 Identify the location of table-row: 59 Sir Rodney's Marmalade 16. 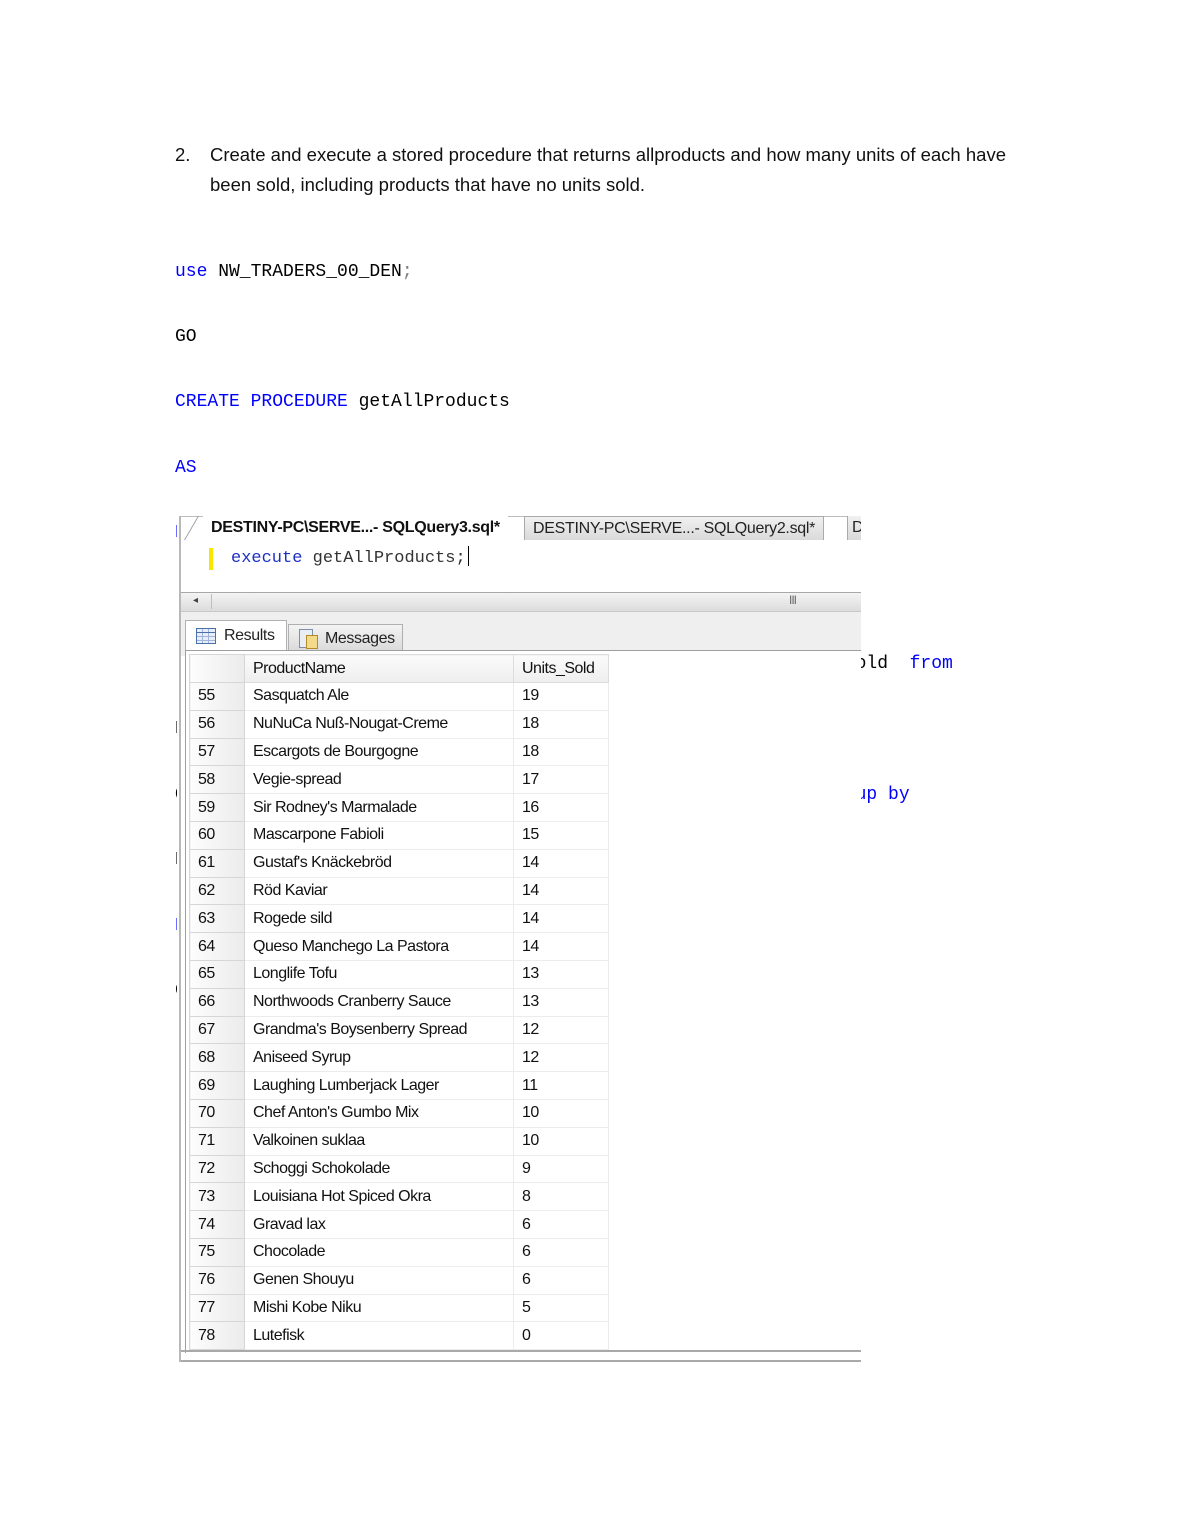
(399, 807).